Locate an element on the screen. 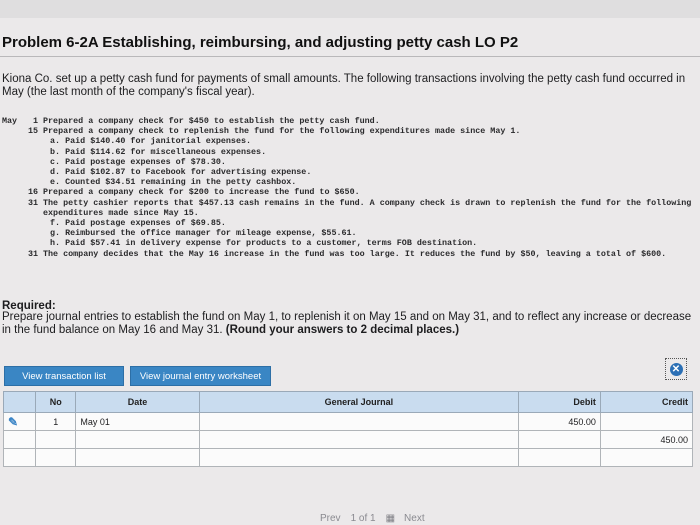 The width and height of the screenshot is (700, 525). next-button: Next is located at coordinates (414, 518).